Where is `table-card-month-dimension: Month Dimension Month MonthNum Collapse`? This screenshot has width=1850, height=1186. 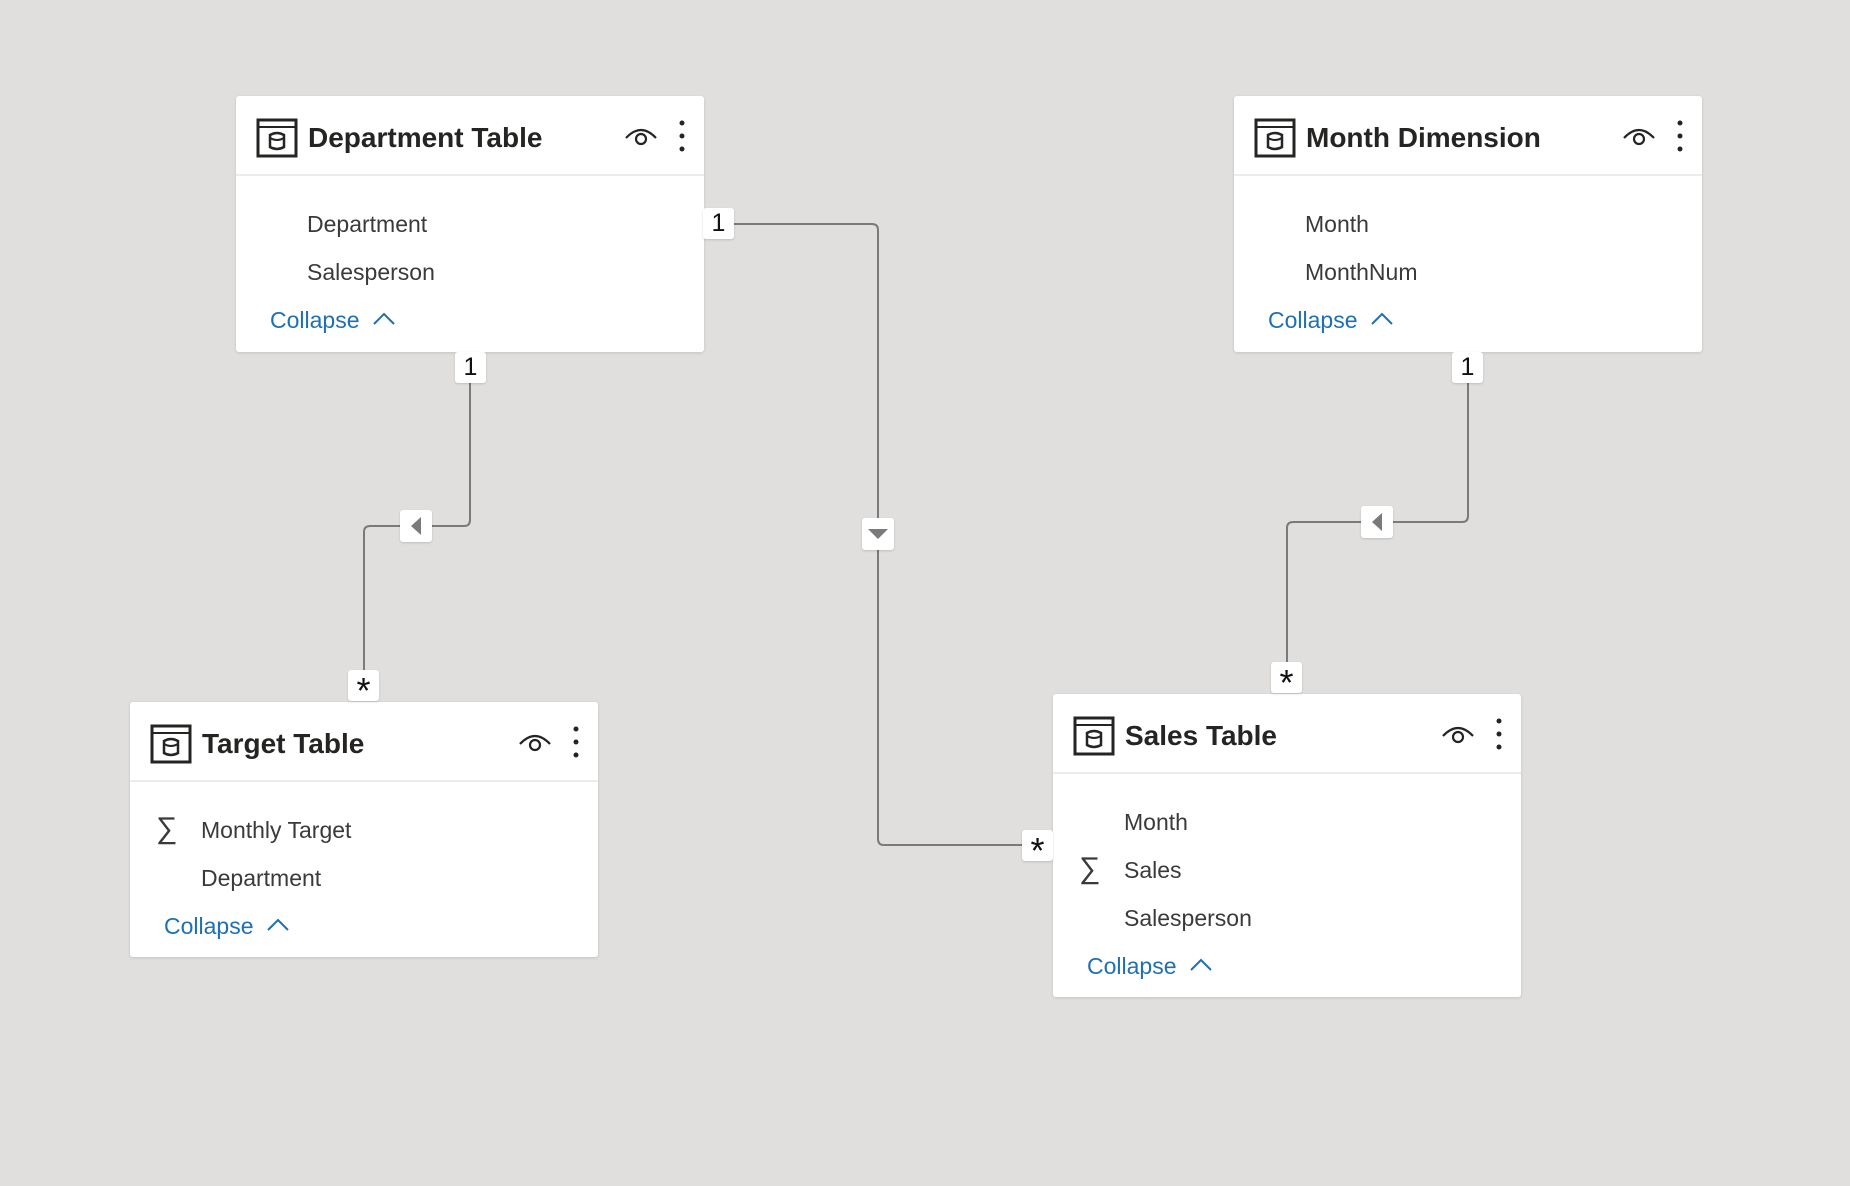
table-card-month-dimension: Month Dimension Month MonthNum Collapse is located at coordinates (1468, 224).